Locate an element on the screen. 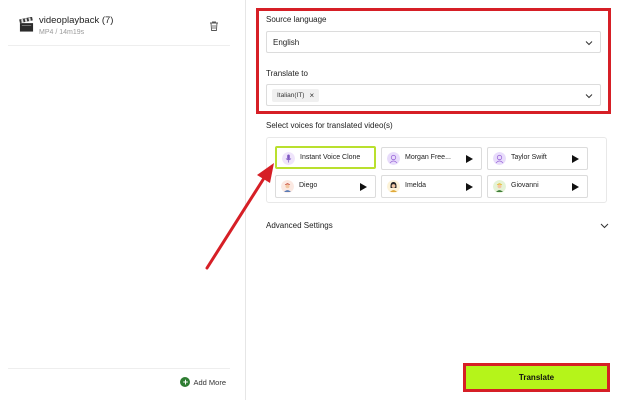  plus-circle-icon: + is located at coordinates (185, 382).